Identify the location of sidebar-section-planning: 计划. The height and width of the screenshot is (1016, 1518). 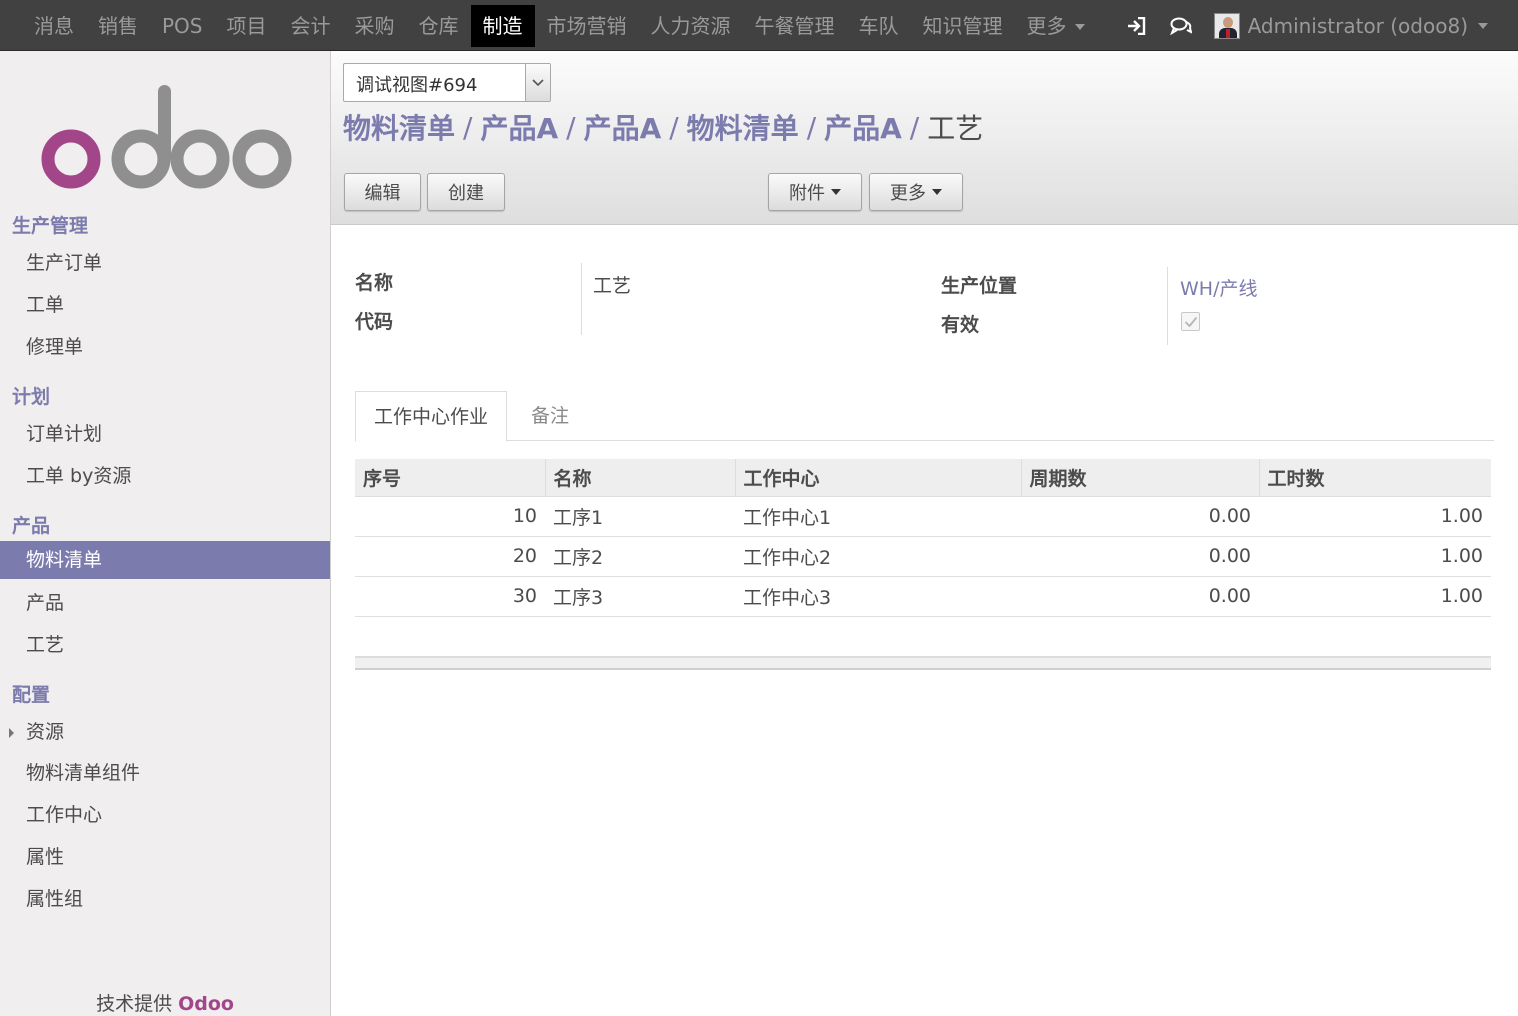
(31, 397).